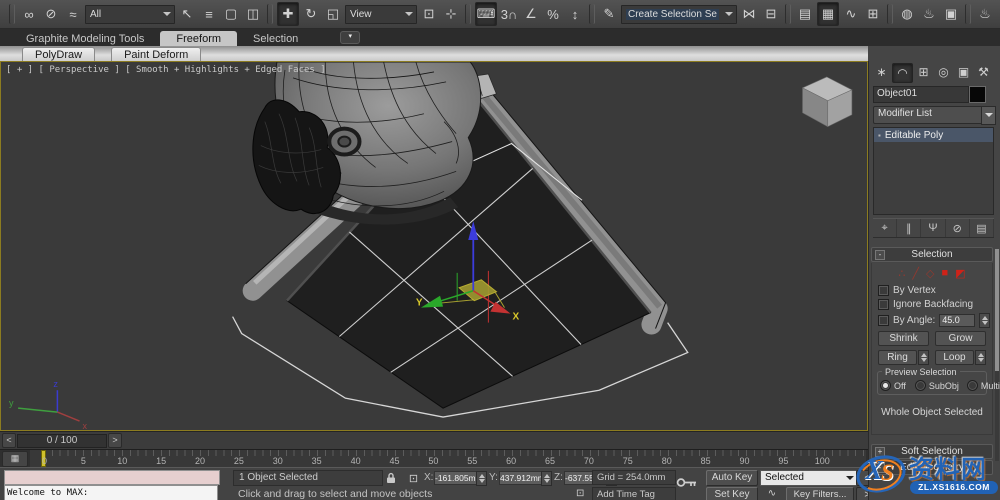 This screenshot has height=500, width=1000. I want to click on ring-spinner, so click(923, 357).